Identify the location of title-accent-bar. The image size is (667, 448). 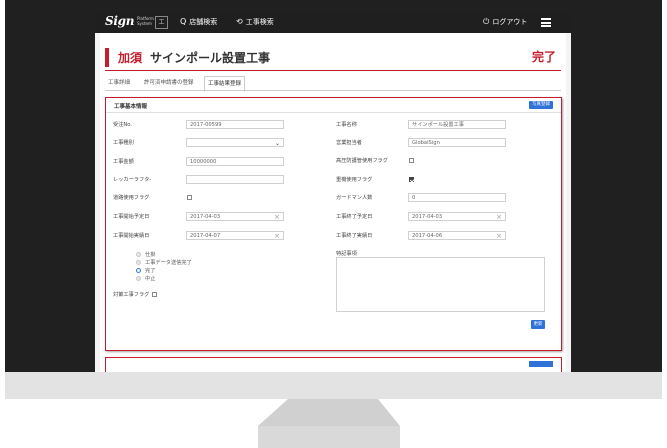
(107, 57).